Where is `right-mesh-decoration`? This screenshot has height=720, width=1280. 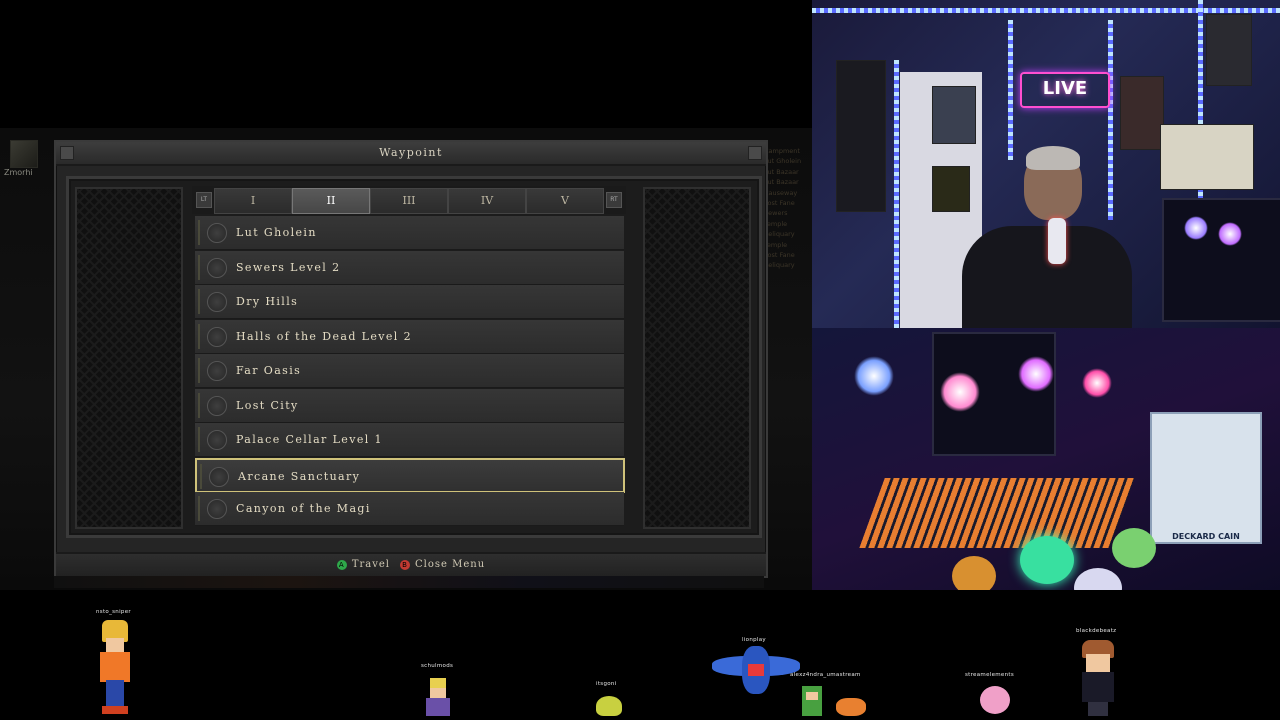
right-mesh-decoration is located at coordinates (697, 358).